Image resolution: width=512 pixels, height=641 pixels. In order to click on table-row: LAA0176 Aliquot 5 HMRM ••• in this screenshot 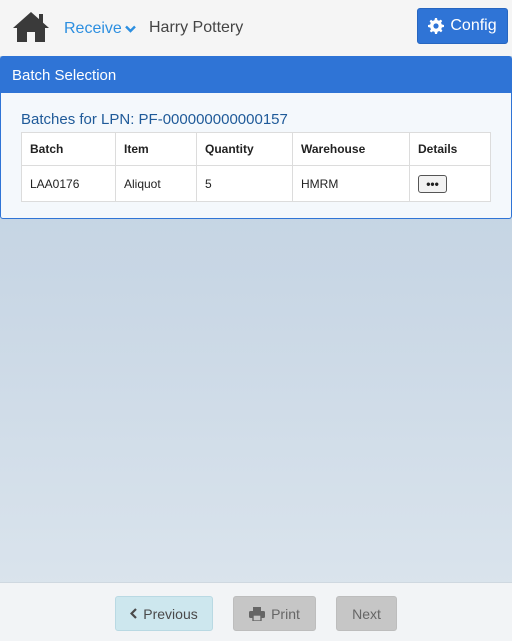, I will do `click(256, 183)`.